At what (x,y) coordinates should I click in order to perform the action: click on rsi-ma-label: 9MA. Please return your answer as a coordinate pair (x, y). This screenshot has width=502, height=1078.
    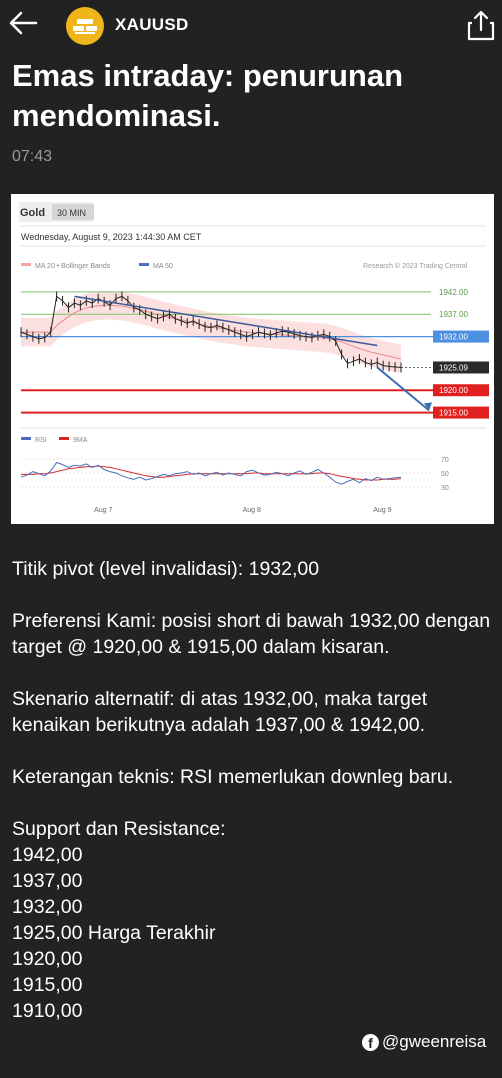
    Looking at the image, I should click on (80, 440).